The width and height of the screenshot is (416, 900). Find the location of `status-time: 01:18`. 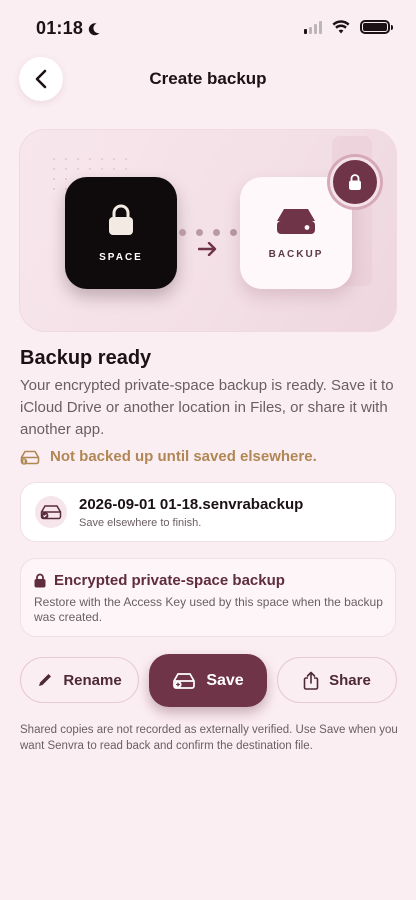

status-time: 01:18 is located at coordinates (68, 28).